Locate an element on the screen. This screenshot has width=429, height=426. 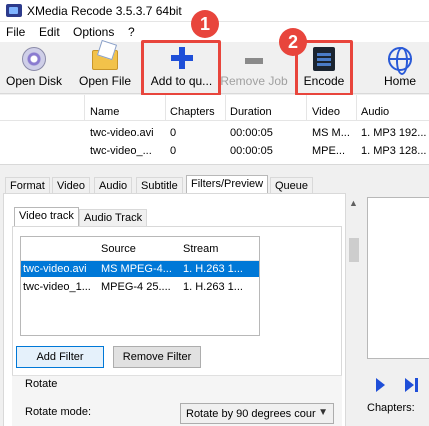
remove-filter-button: Remove Filter is located at coordinates (157, 357).